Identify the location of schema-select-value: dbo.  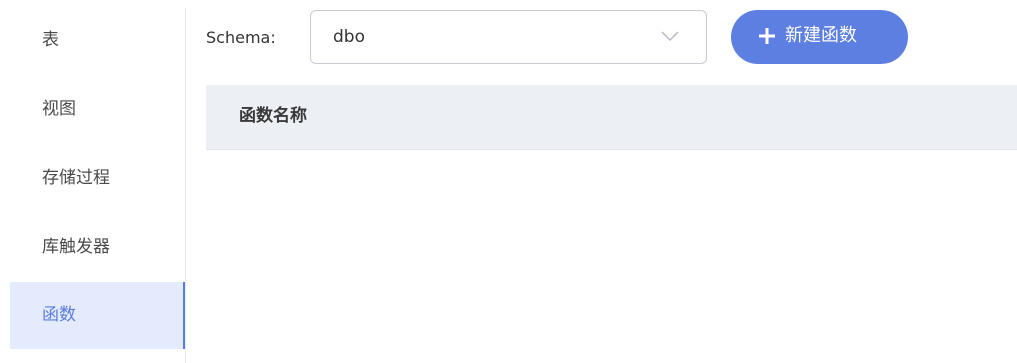
(349, 37).